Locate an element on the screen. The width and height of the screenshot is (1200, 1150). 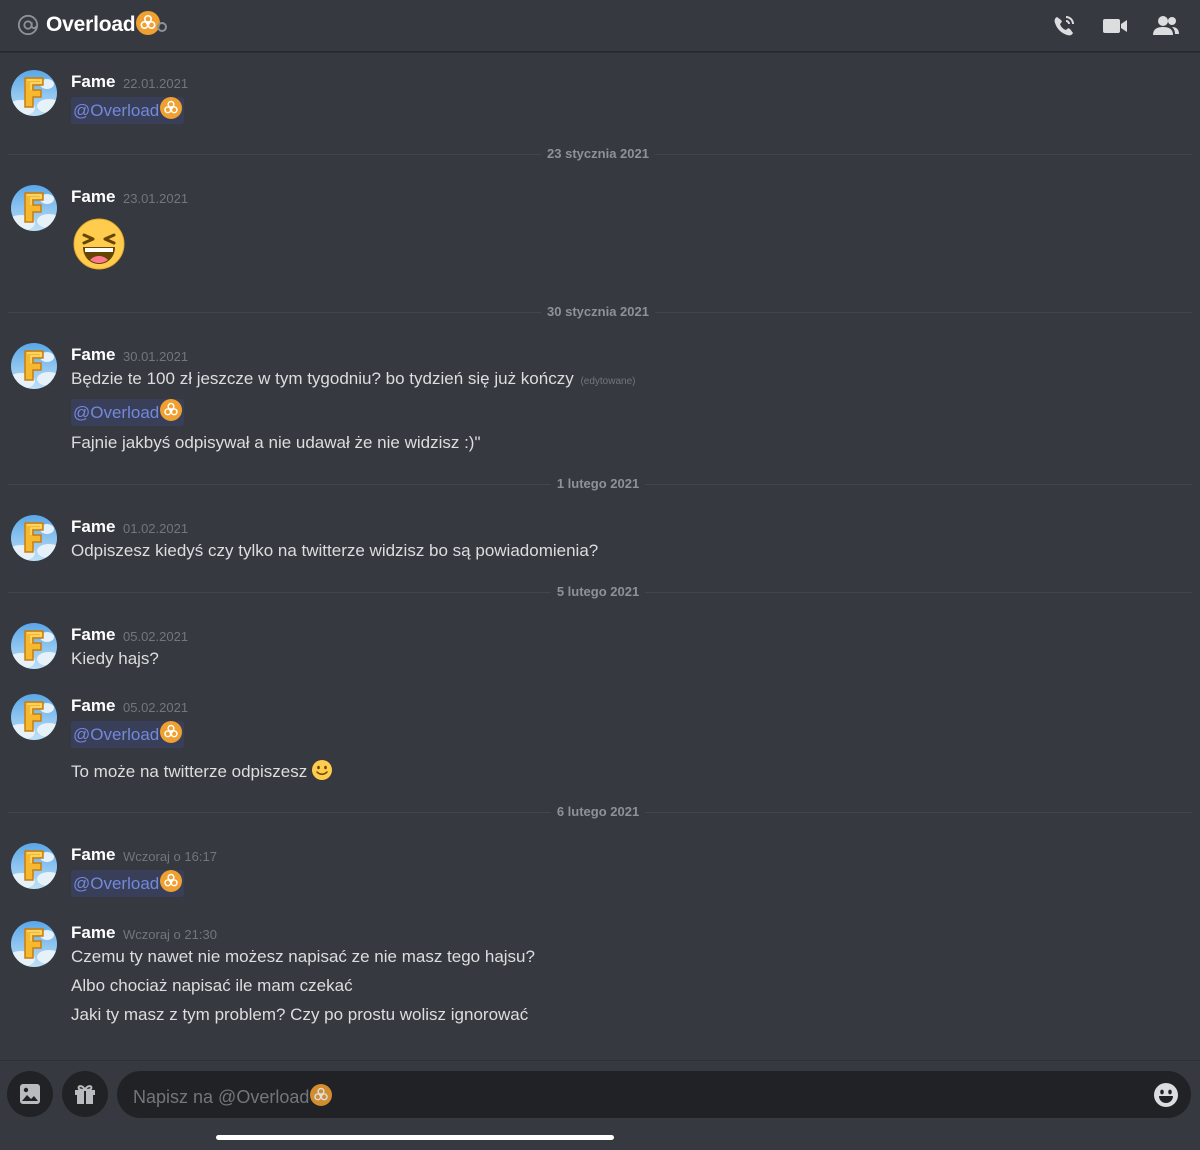
offline-status-dot is located at coordinates (162, 27).